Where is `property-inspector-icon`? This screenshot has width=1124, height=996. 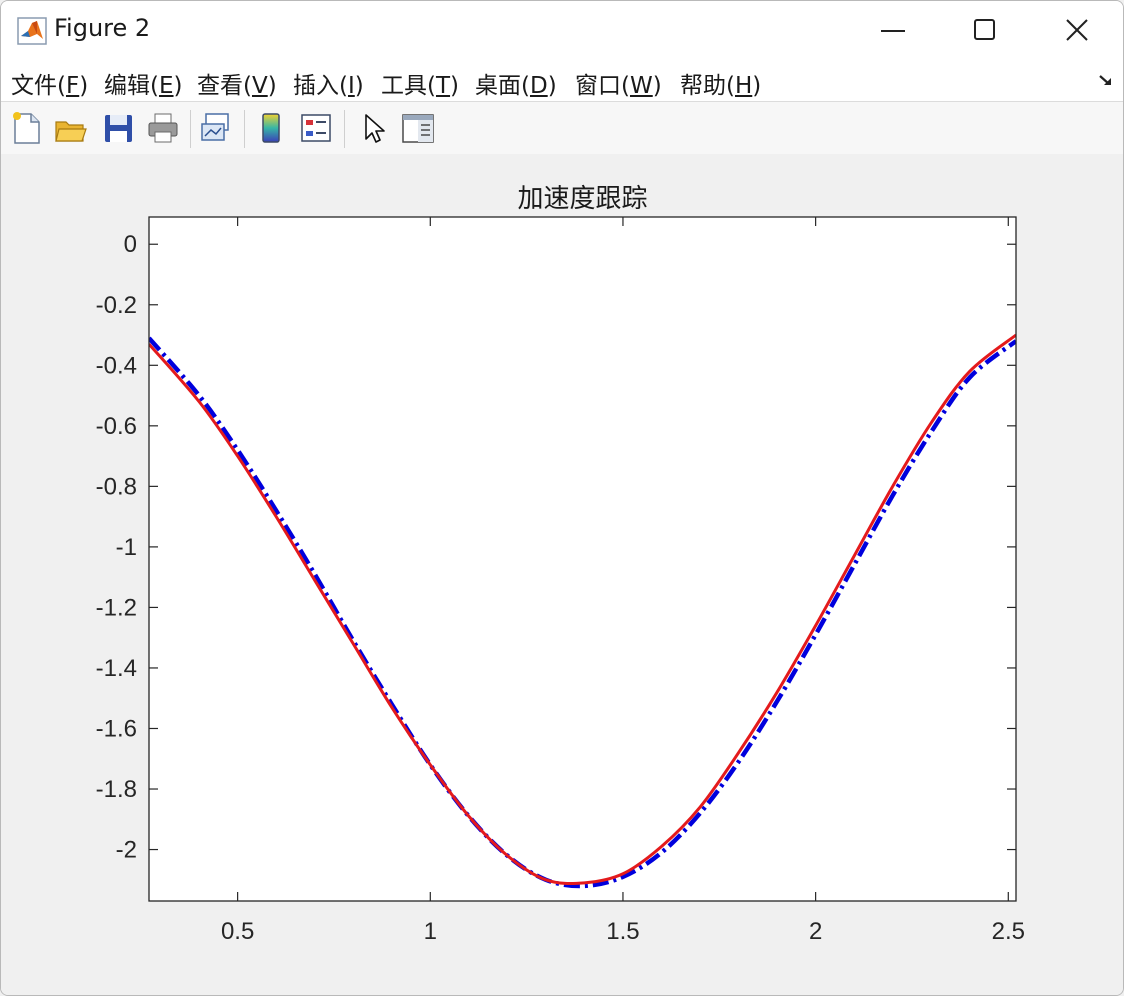 property-inspector-icon is located at coordinates (418, 128).